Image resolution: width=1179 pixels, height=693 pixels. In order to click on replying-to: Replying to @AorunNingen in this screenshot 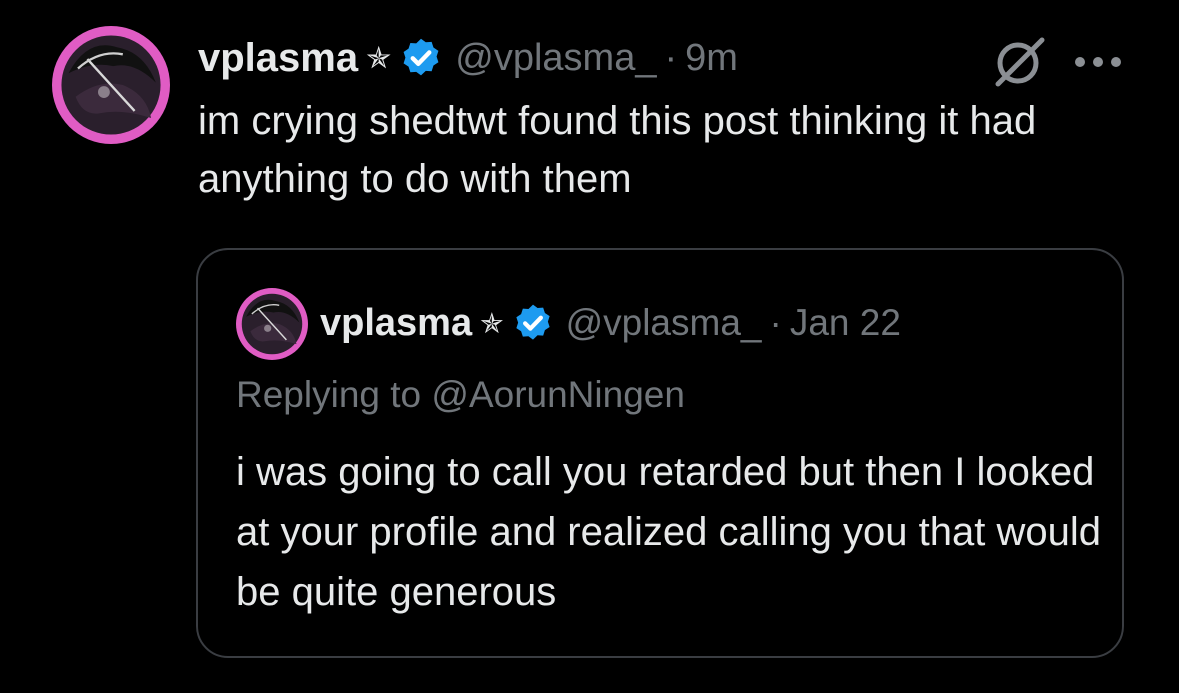, I will do `click(460, 395)`.